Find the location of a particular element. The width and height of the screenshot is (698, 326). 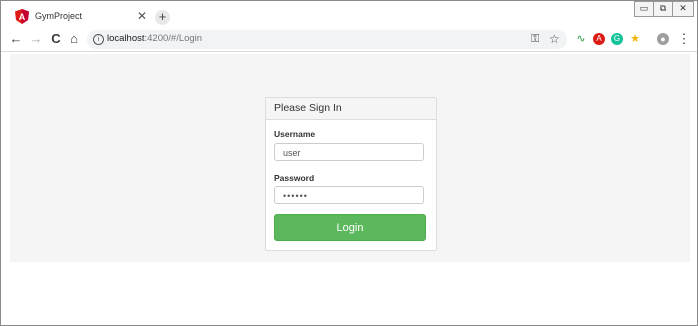

star-extension-icon: ★ is located at coordinates (635, 39).